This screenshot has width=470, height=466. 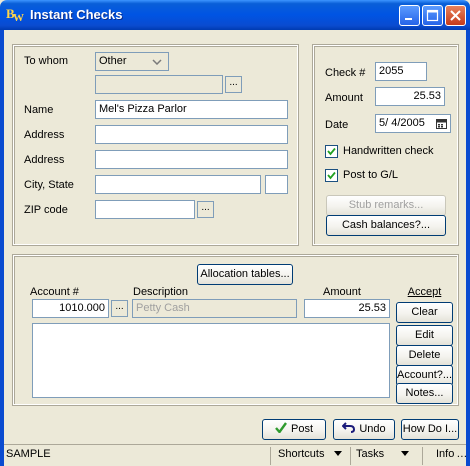 What do you see at coordinates (28, 454) in the screenshot?
I see `status-text: SAMPLE` at bounding box center [28, 454].